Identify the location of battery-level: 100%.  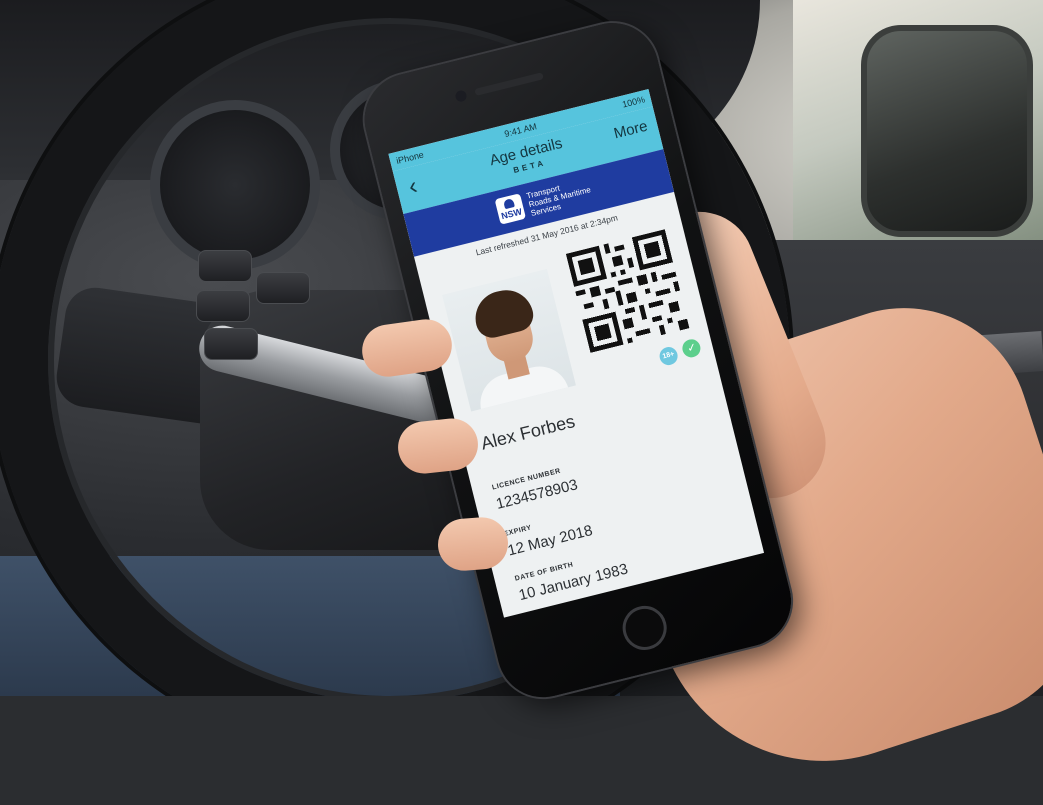
(633, 102).